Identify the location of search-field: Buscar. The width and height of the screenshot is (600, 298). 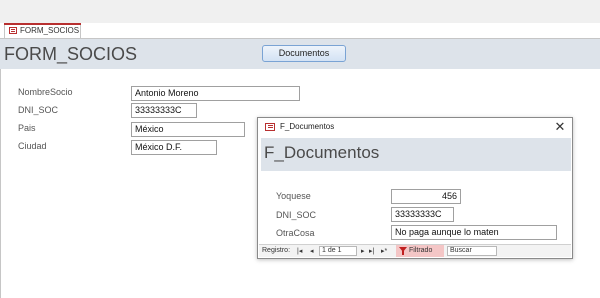
(472, 251).